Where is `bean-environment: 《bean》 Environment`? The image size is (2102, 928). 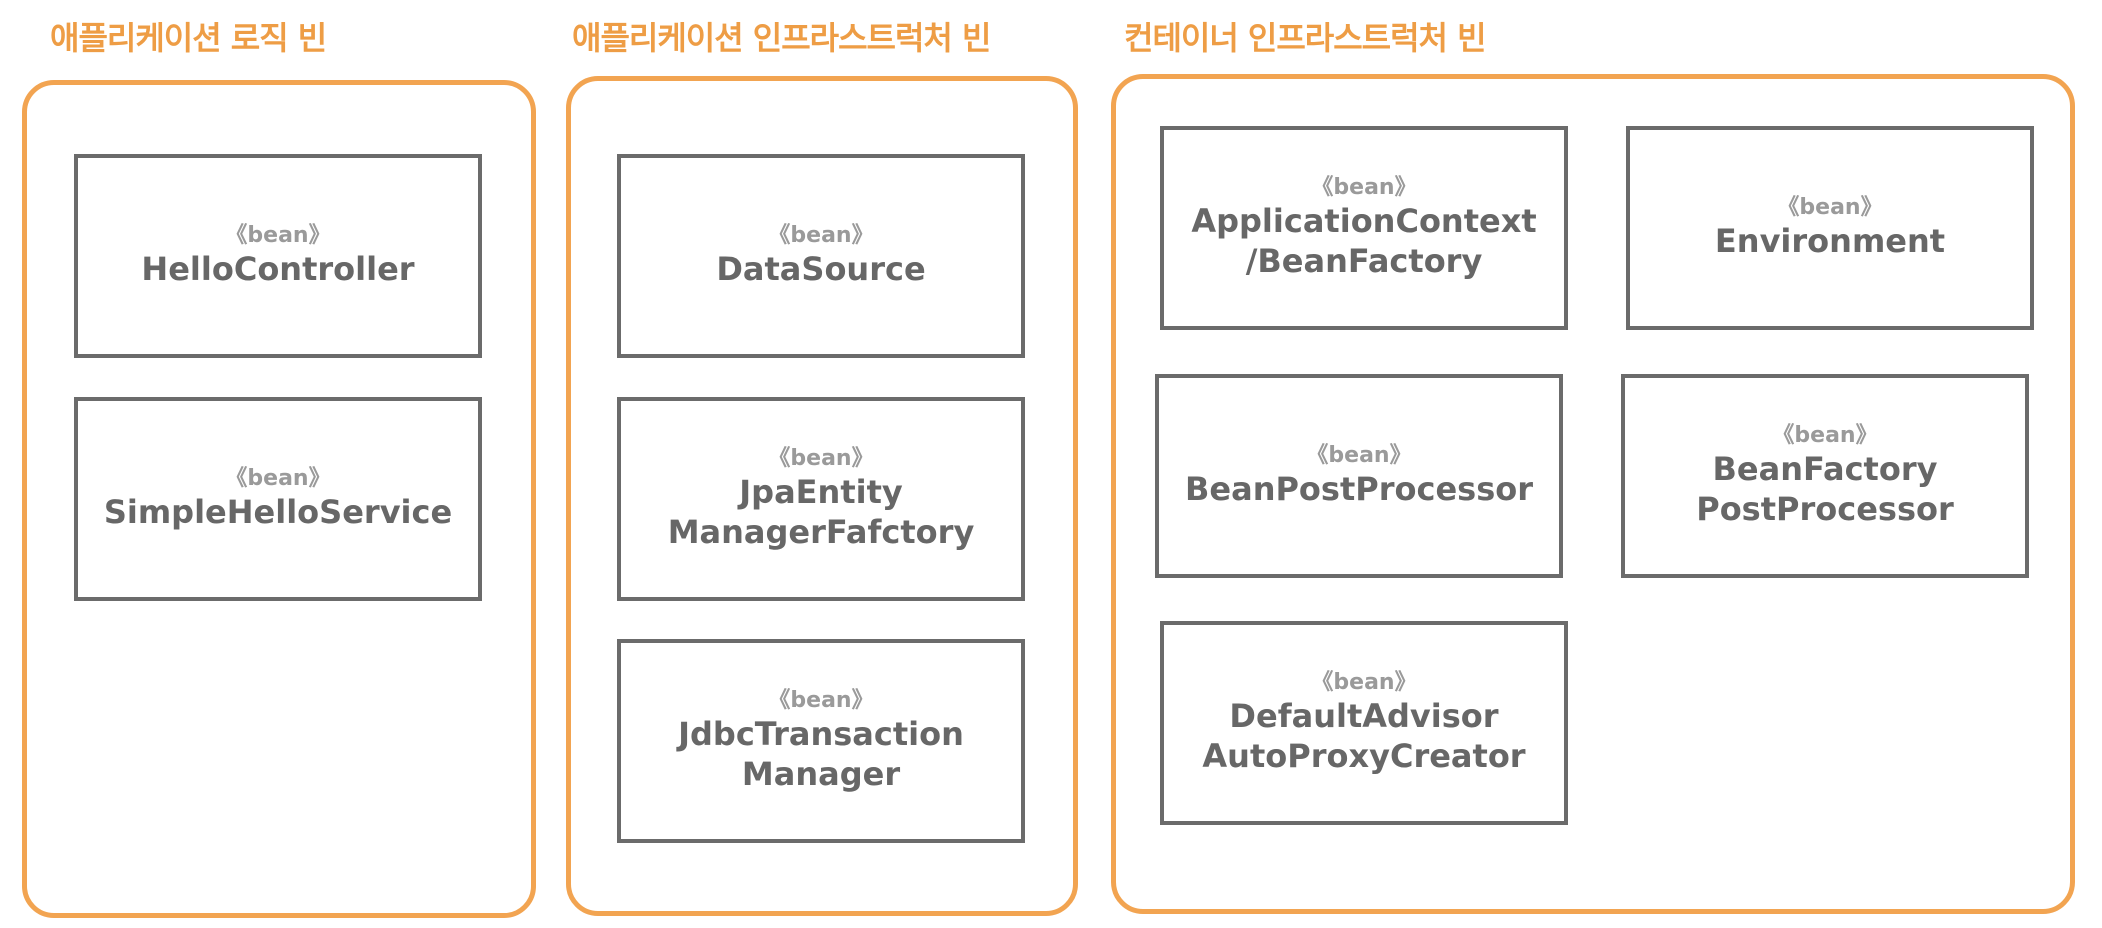 bean-environment: 《bean》 Environment is located at coordinates (1830, 228).